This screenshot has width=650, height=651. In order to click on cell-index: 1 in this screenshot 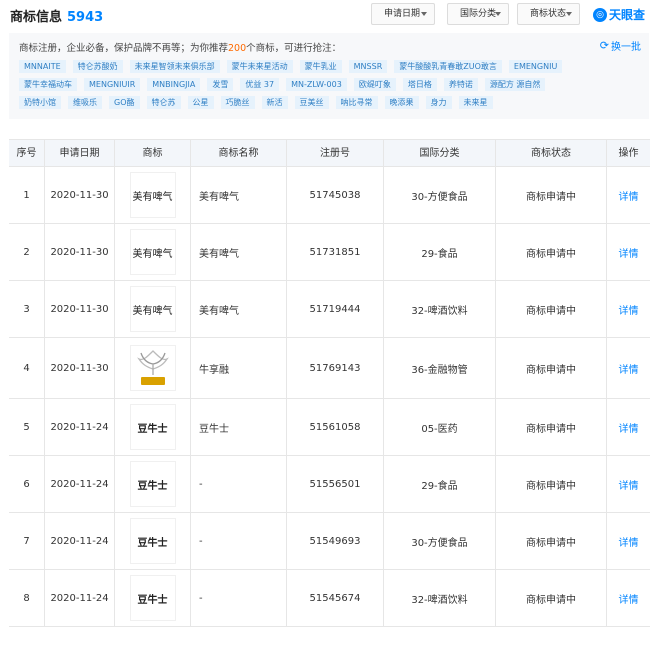, I will do `click(27, 195)`.